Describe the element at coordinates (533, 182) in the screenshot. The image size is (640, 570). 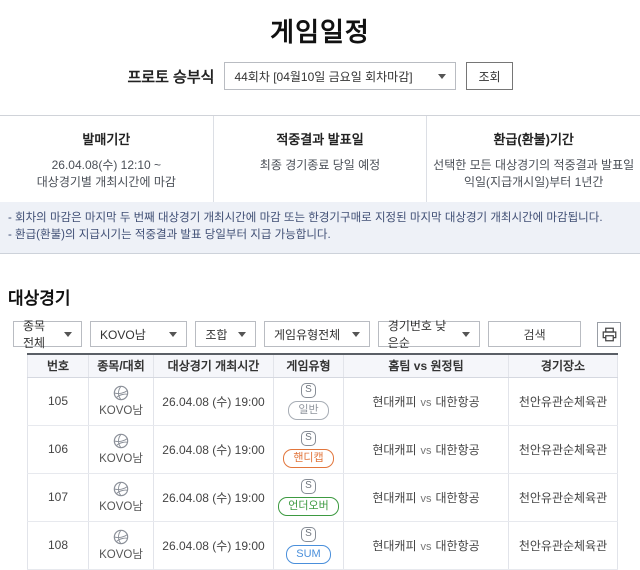
I see `info-col-text: 익일(지급개시일)부터 1년간` at that location.